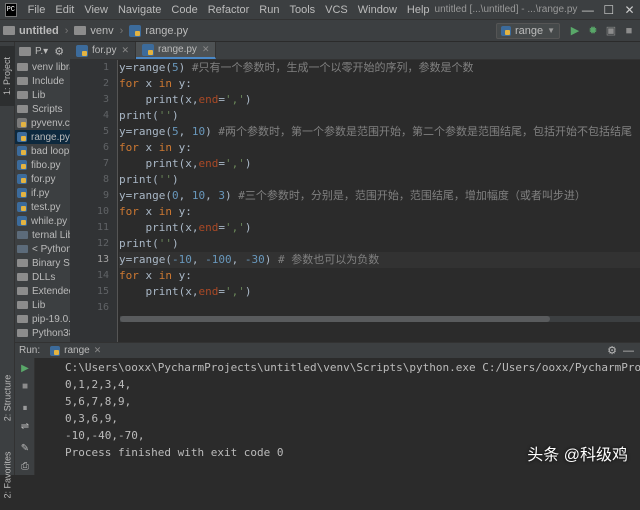  What do you see at coordinates (41, 221) in the screenshot?
I see `project-tree-item: while.py` at bounding box center [41, 221].